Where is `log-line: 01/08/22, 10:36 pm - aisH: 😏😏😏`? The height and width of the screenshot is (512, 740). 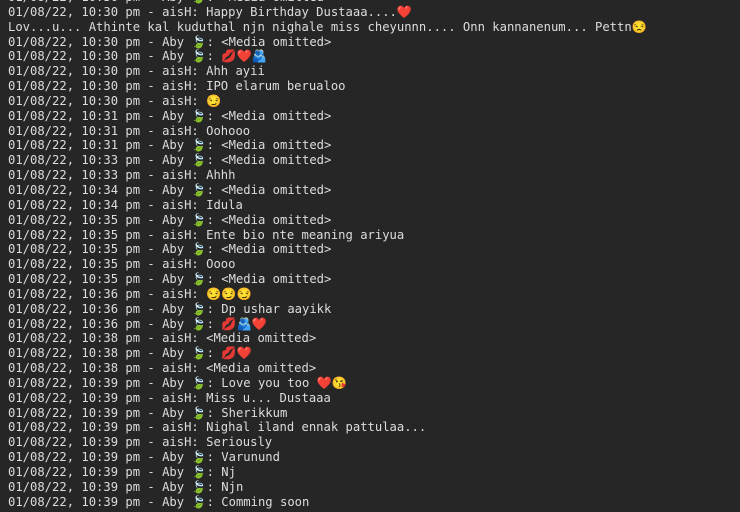
log-line: 01/08/22, 10:36 pm - aisH: 😏😏😏 is located at coordinates (130, 293).